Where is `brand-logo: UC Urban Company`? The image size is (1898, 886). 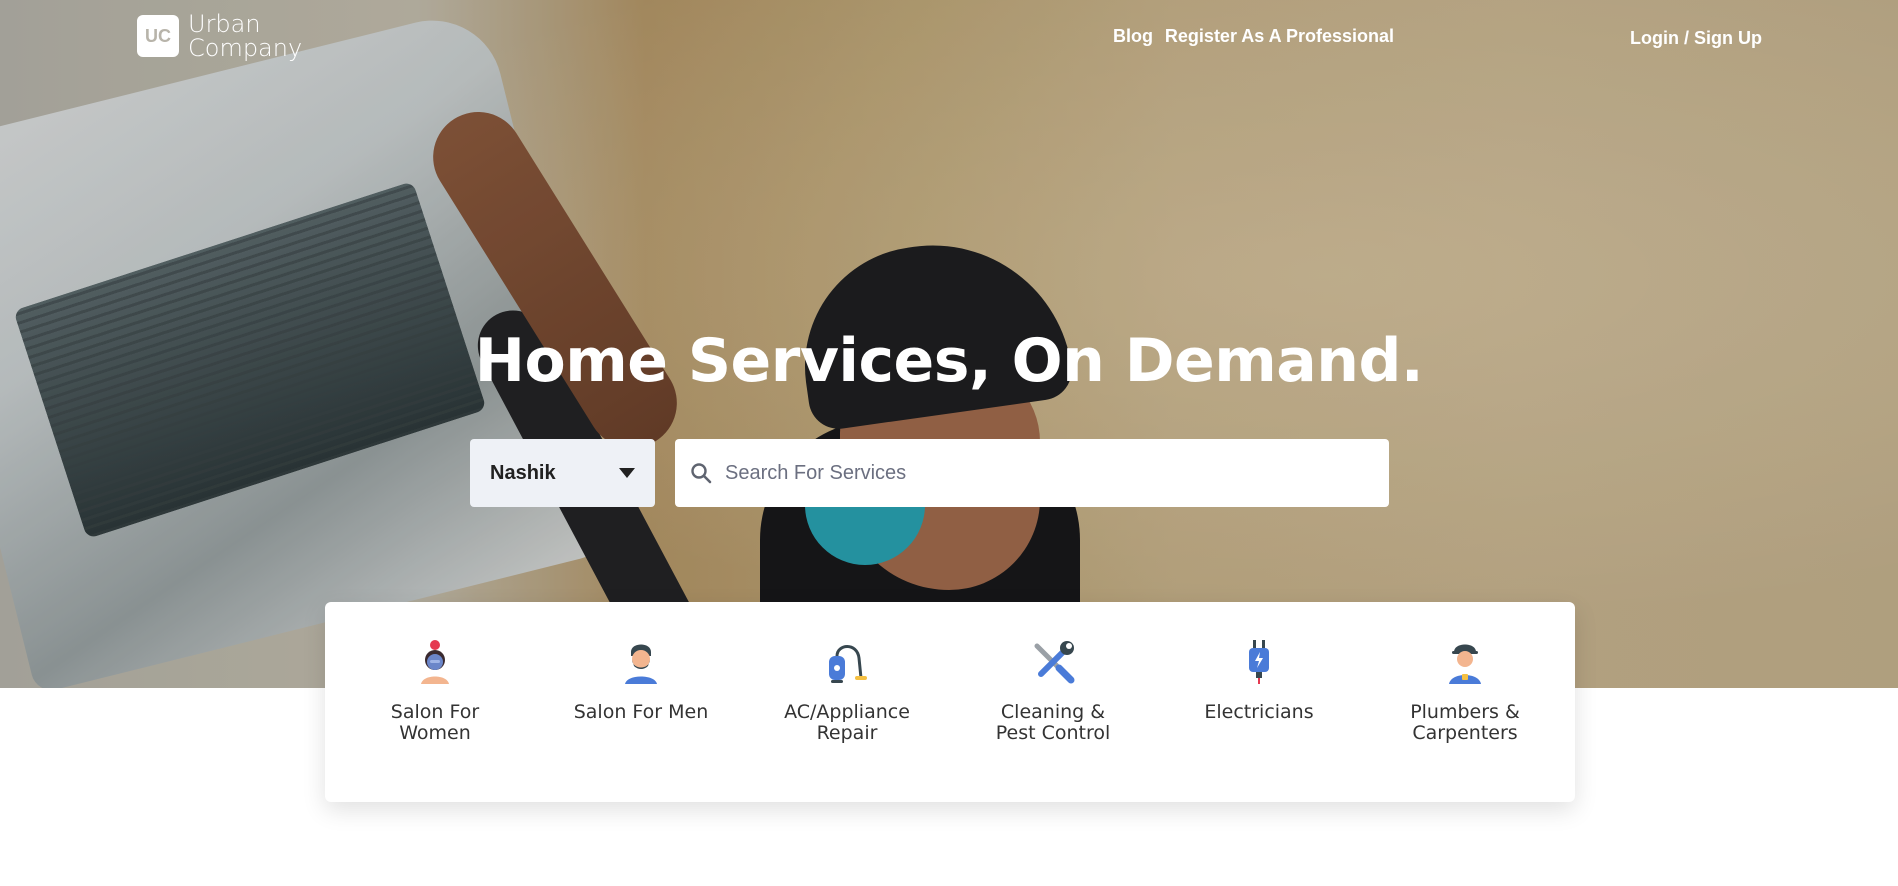 brand-logo: UC Urban Company is located at coordinates (219, 36).